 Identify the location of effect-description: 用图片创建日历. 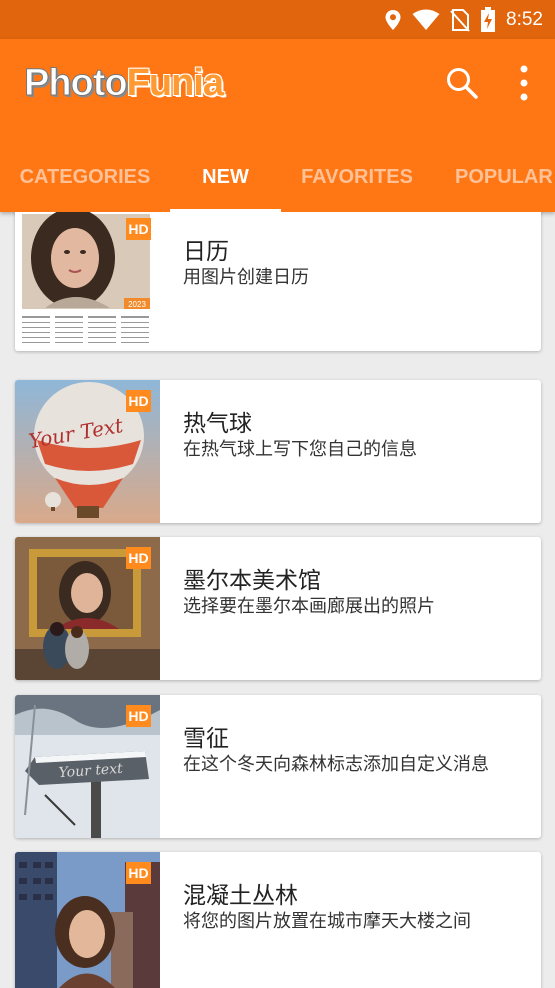
(246, 277).